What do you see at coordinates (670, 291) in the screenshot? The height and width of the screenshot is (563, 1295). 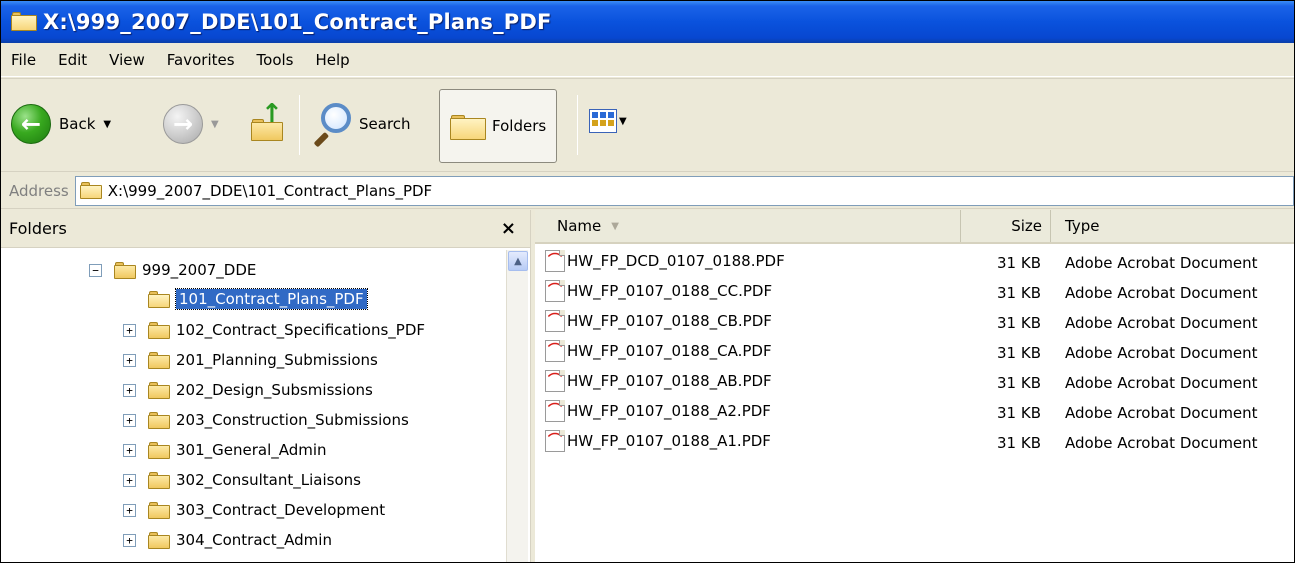 I see `file-name: HW_FP_0107_0188_CC.PDF` at bounding box center [670, 291].